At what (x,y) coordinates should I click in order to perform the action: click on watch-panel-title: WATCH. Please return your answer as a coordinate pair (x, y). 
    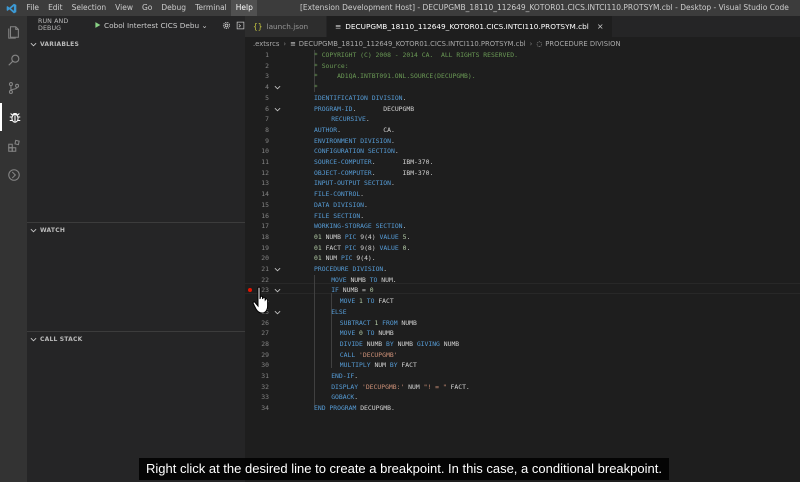
    Looking at the image, I should click on (53, 230).